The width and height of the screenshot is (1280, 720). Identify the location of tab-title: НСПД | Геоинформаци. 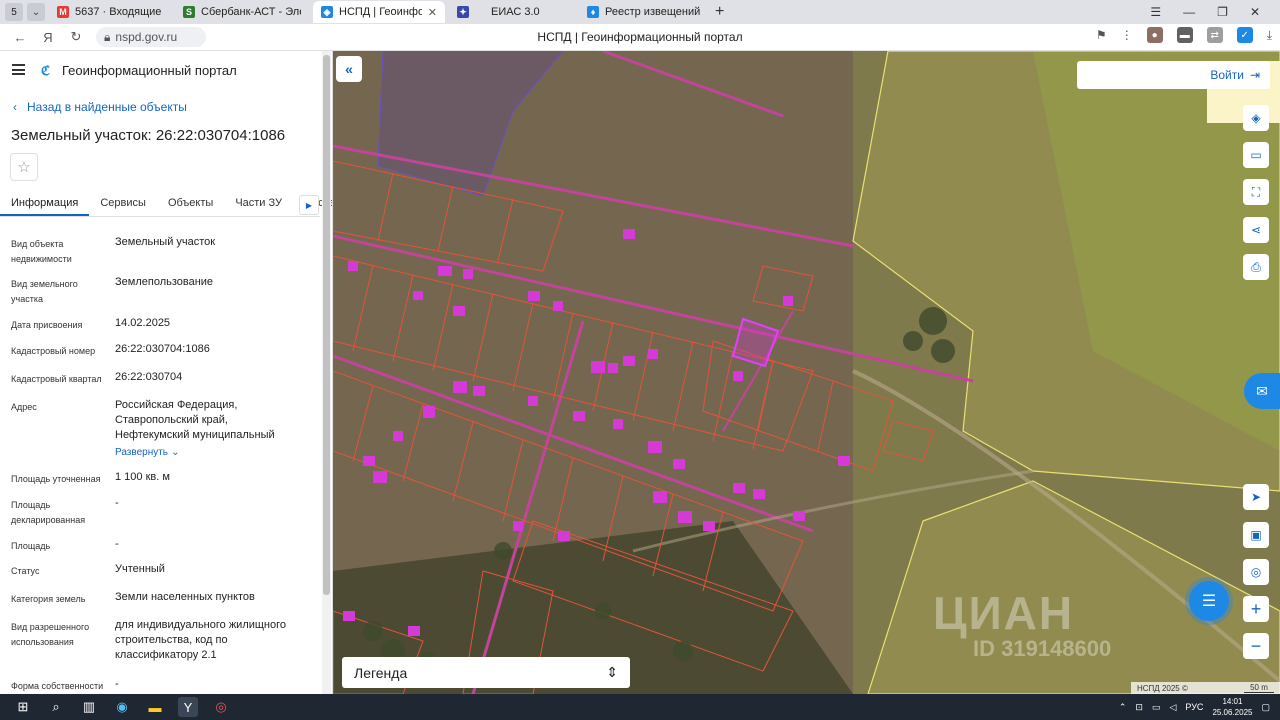
(380, 12).